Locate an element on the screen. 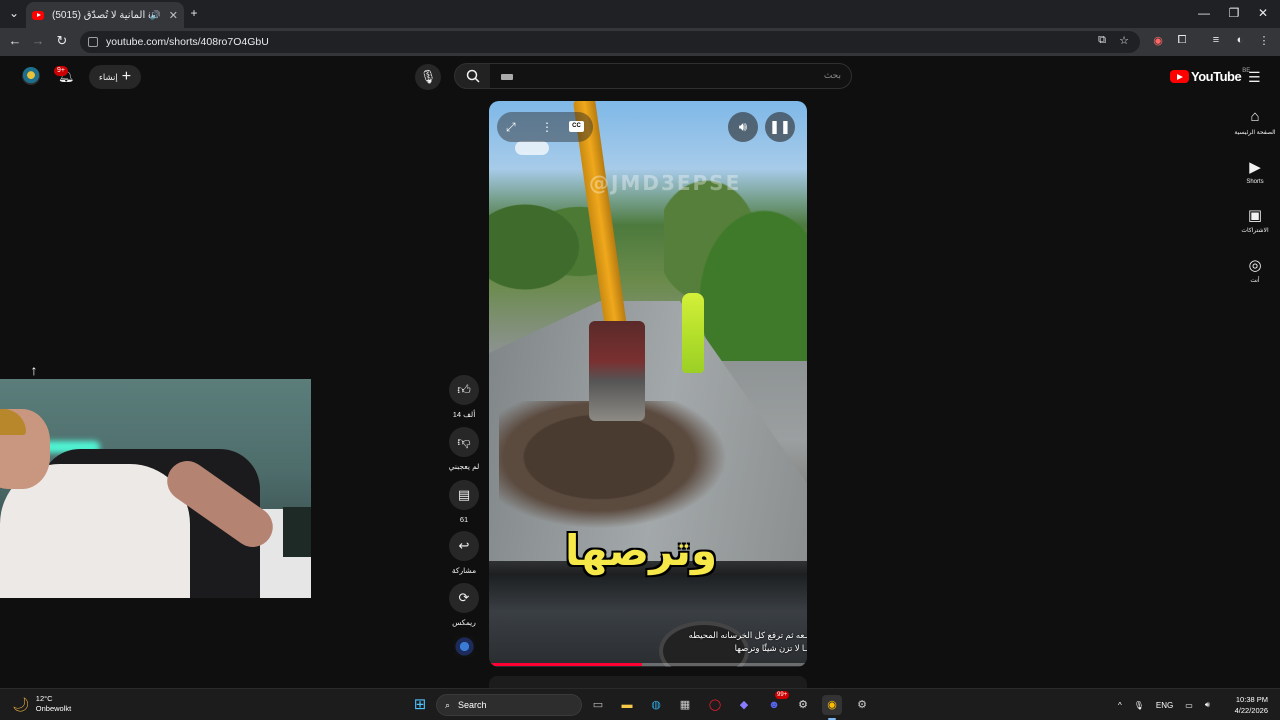 The width and height of the screenshot is (1280, 720). sidebar-item-label: Shorts is located at coordinates (1255, 182).